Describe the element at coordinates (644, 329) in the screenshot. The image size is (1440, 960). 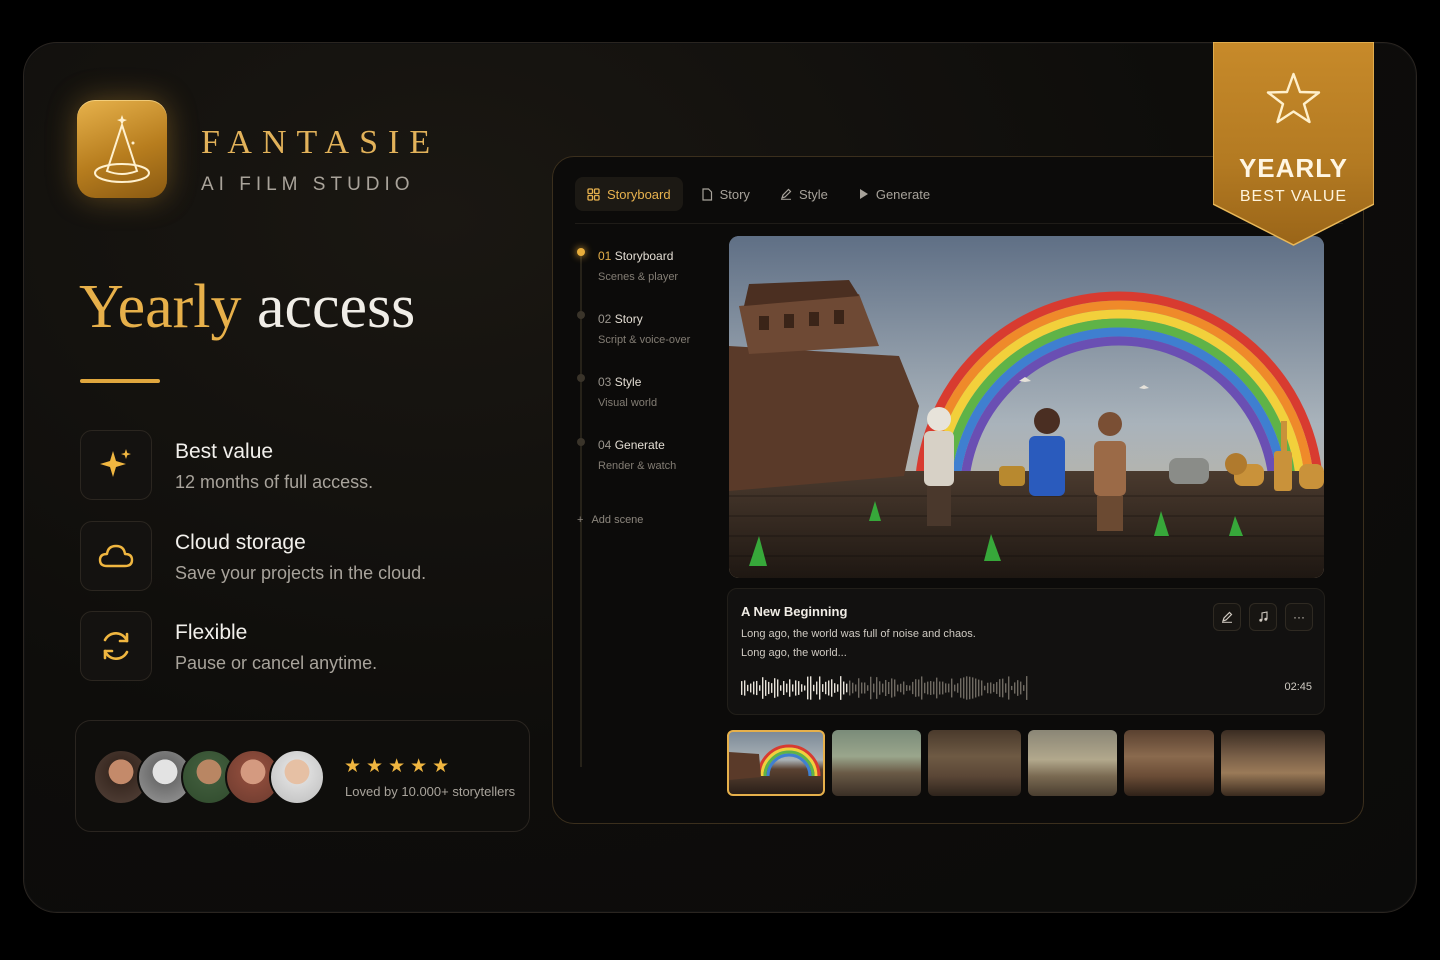
I see `step-story: 02 Story Script & voice-over` at that location.